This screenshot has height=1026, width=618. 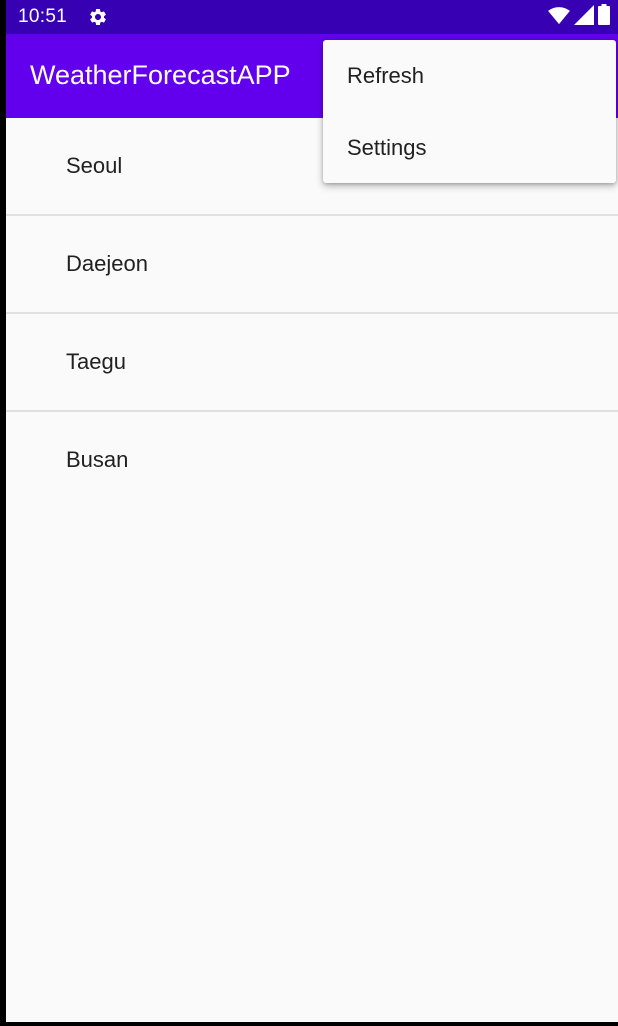 What do you see at coordinates (94, 165) in the screenshot?
I see `city-label: Seoul` at bounding box center [94, 165].